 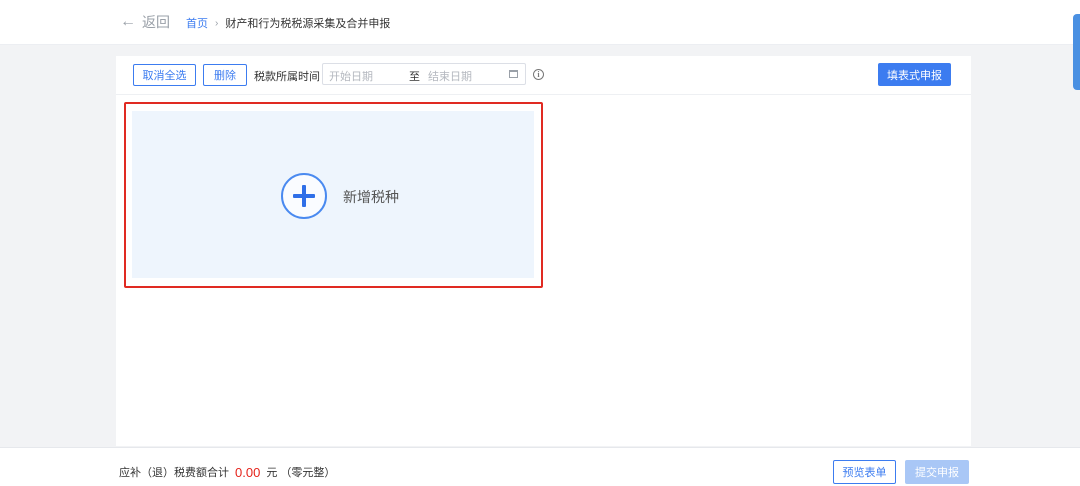 What do you see at coordinates (248, 472) in the screenshot?
I see `total-amount: 0.00` at bounding box center [248, 472].